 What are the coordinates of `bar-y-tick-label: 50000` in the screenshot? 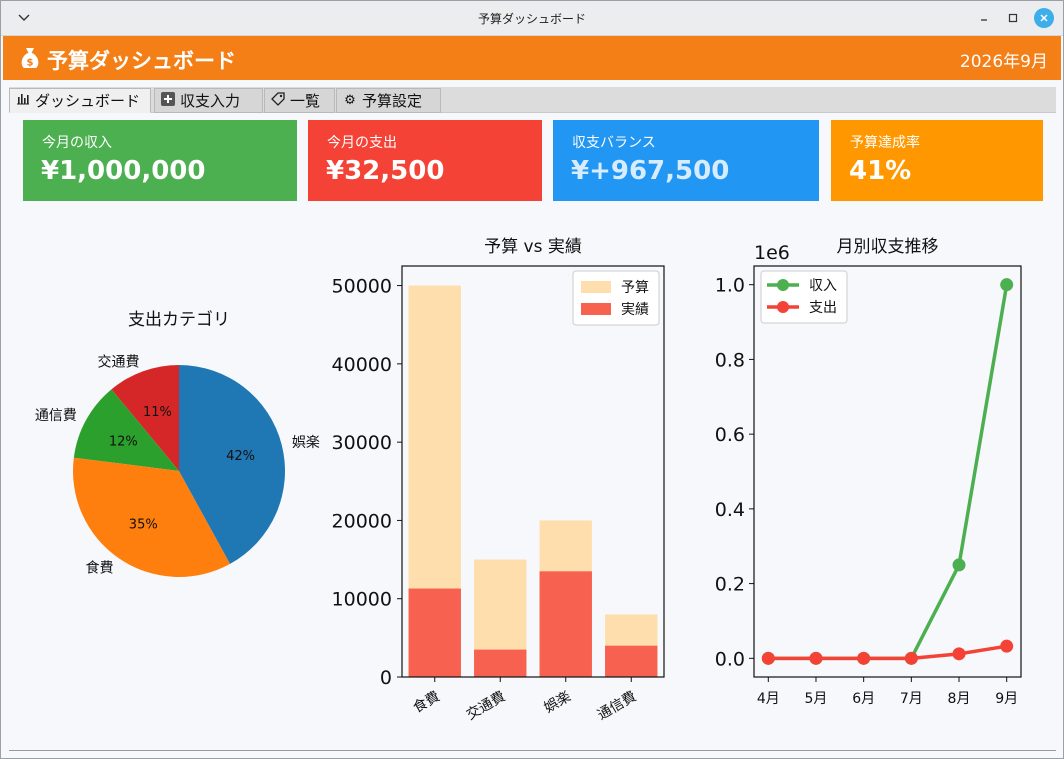 It's located at (362, 287).